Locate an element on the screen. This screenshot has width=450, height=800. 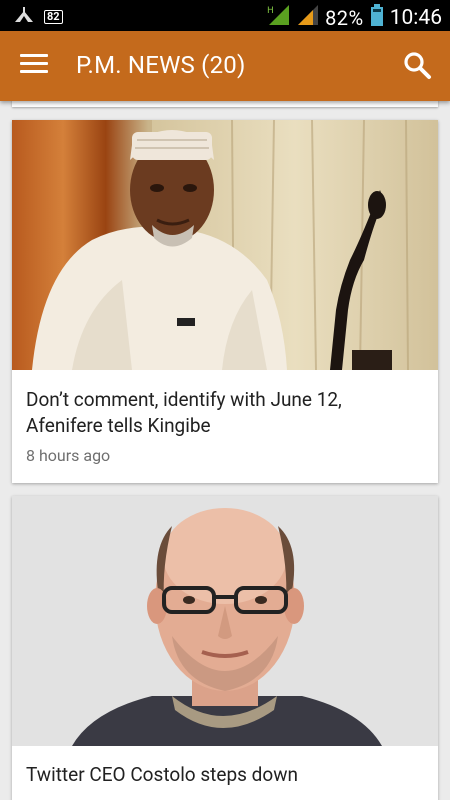
app-bar: P.M. NEWS (20) is located at coordinates (225, 66).